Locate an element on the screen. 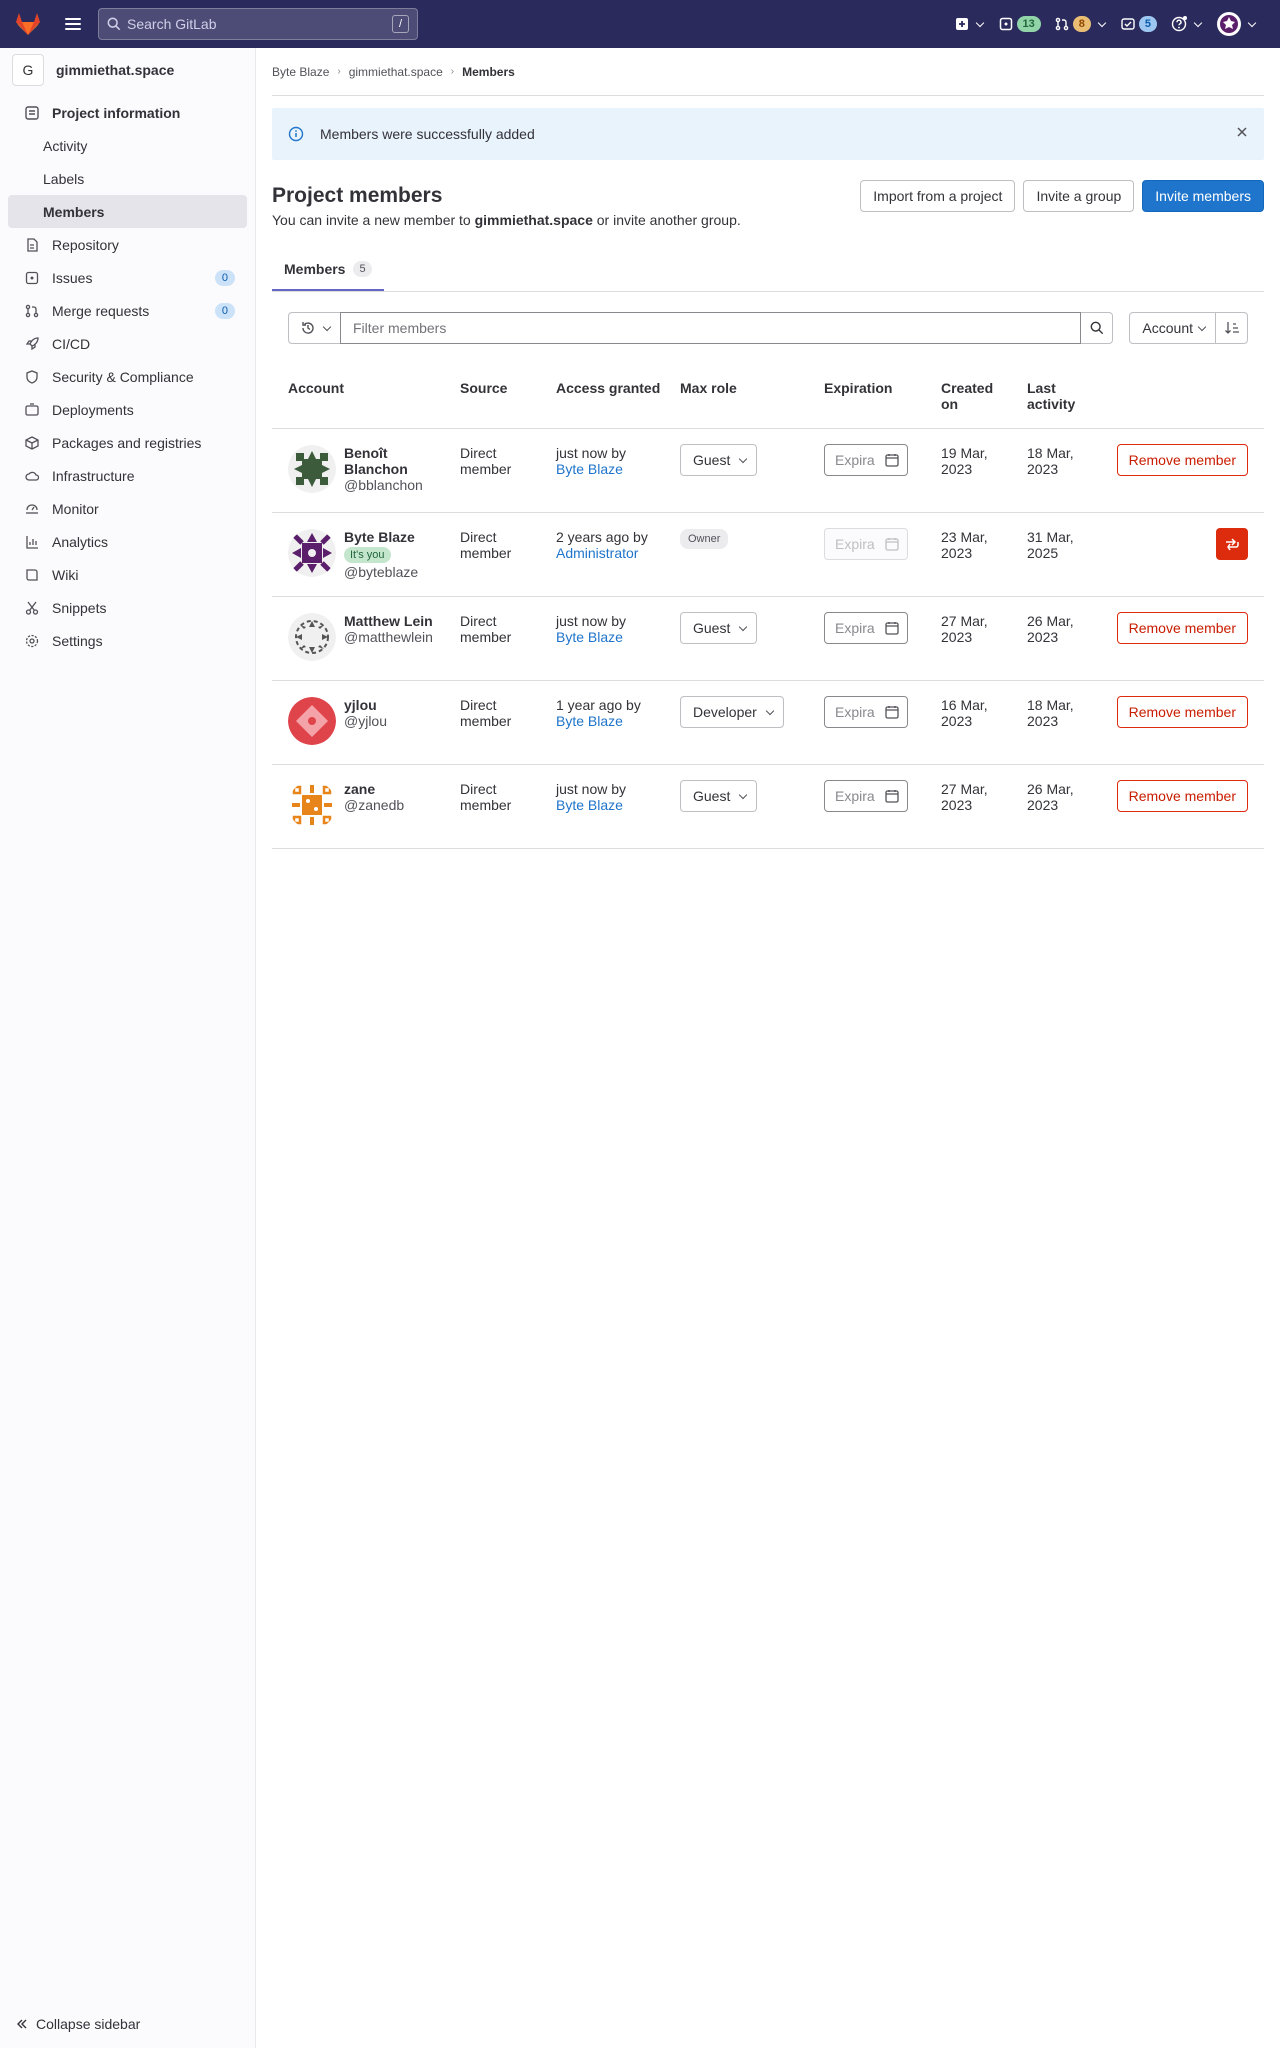 The image size is (1280, 2048). sidebar-item-deployments: Deployments is located at coordinates (127, 409).